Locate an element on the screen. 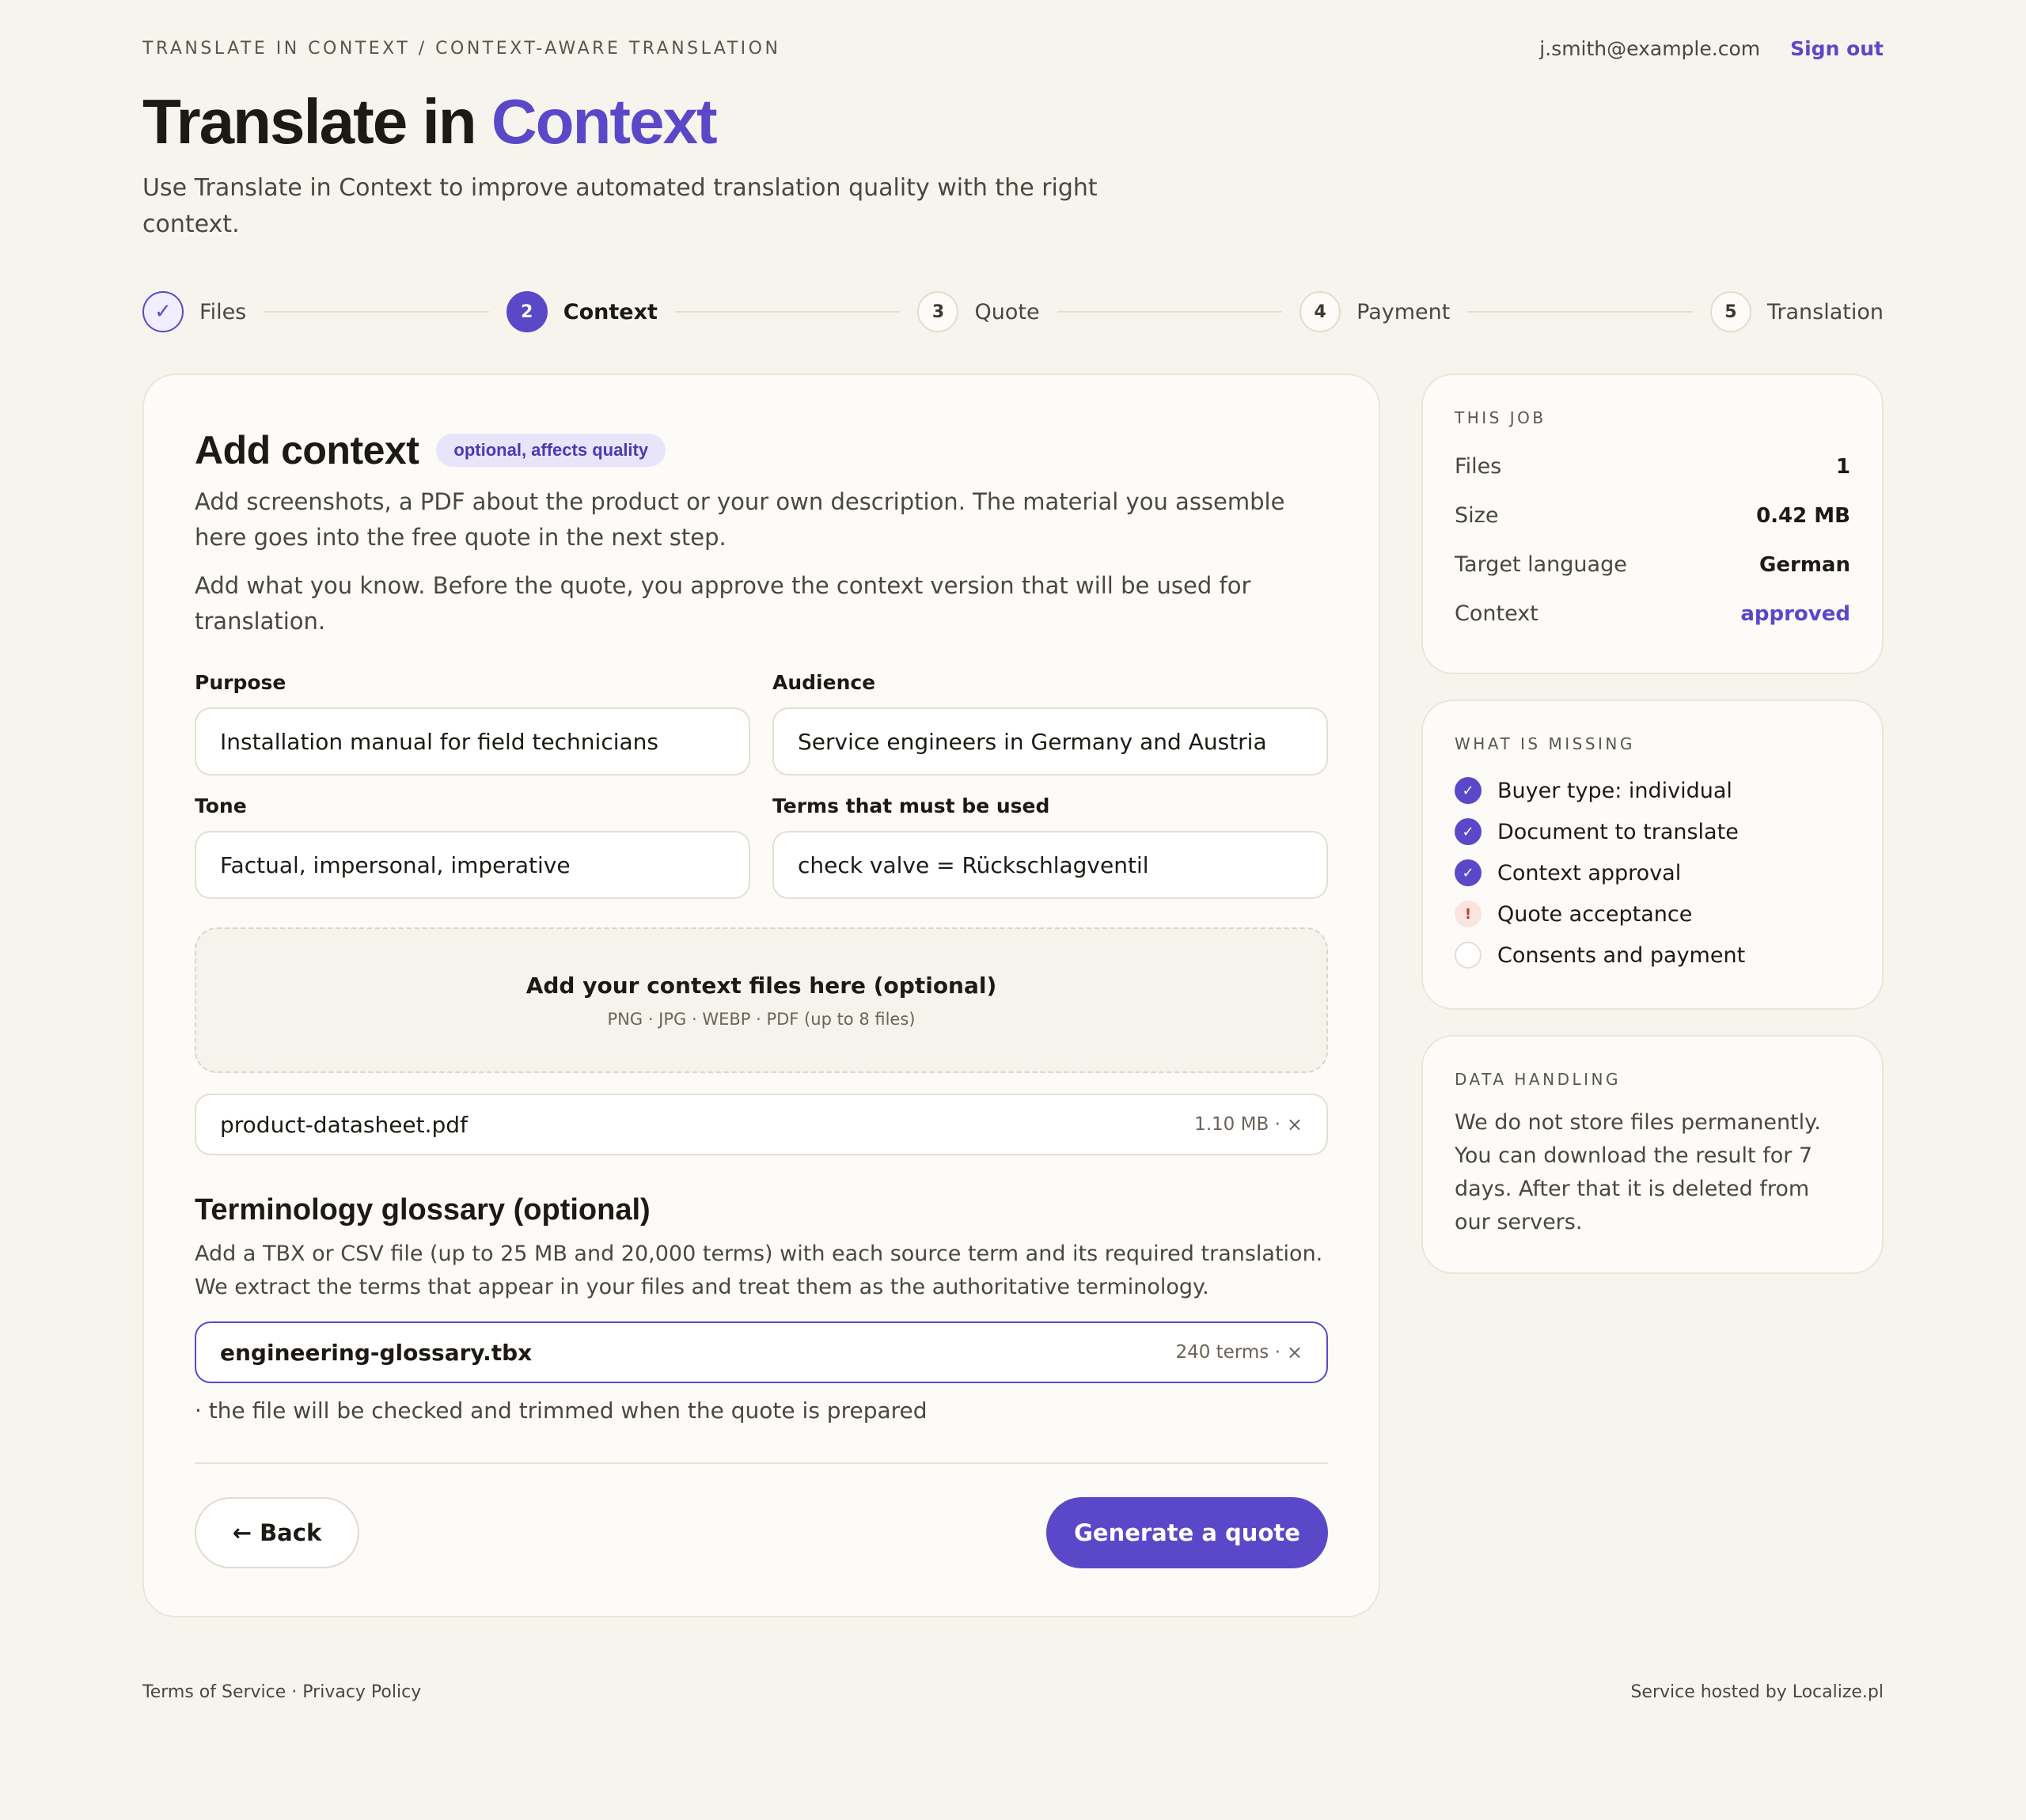 This screenshot has width=2026, height=1820. tone-label: Tone is located at coordinates (221, 805).